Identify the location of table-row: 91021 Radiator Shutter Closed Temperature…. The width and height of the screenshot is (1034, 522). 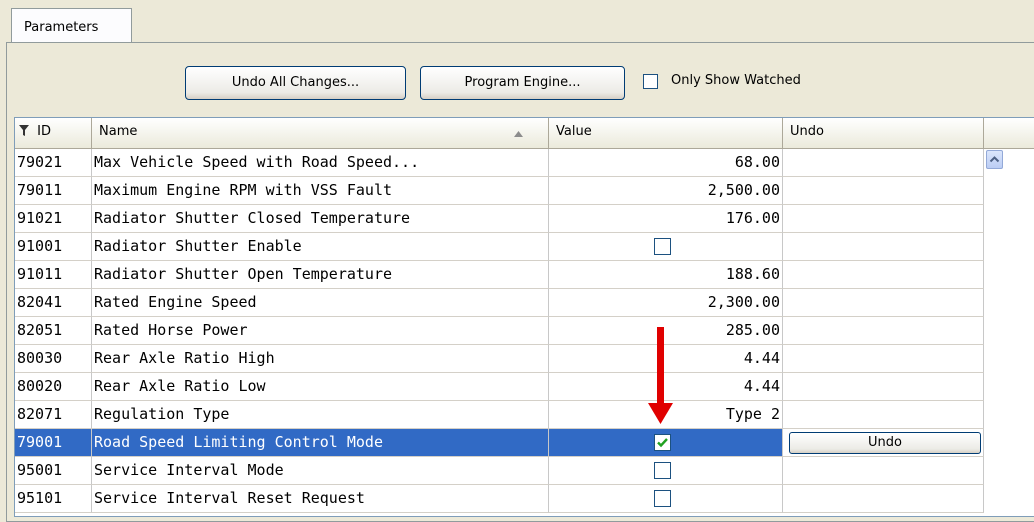
(524, 219).